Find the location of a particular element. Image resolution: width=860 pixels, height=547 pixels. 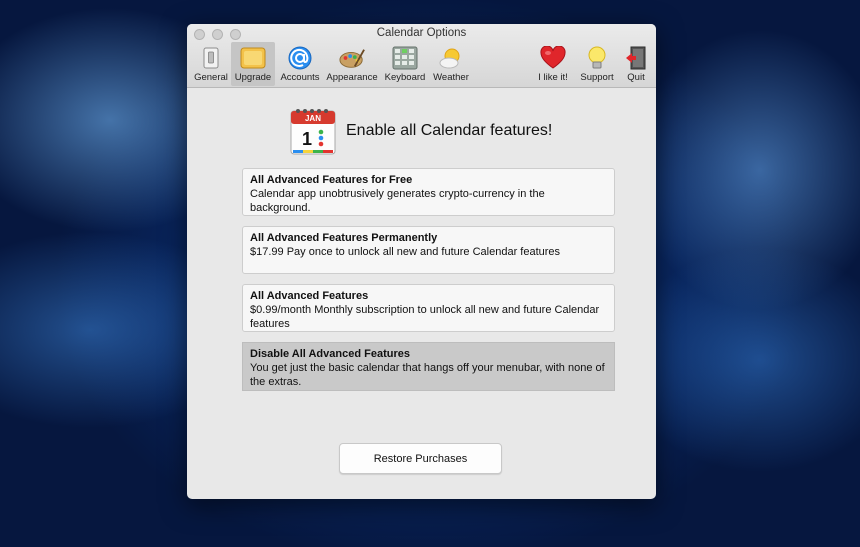

at-sign-icon is located at coordinates (300, 58).